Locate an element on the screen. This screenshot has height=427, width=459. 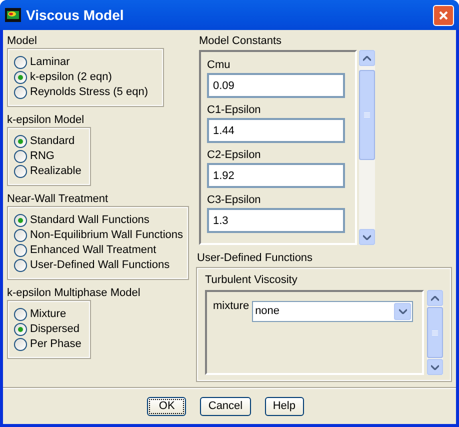
radio-label: Mixture is located at coordinates (48, 314).